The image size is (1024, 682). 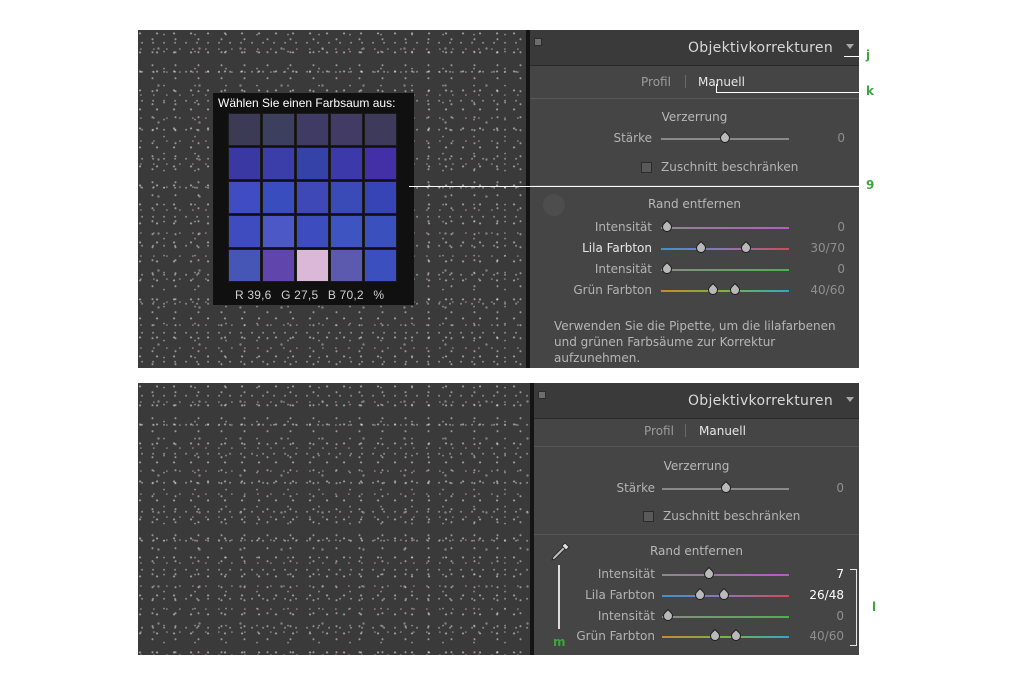 What do you see at coordinates (665, 342) in the screenshot?
I see `hint-line: und grünen Farbsäume zur Korrektur` at bounding box center [665, 342].